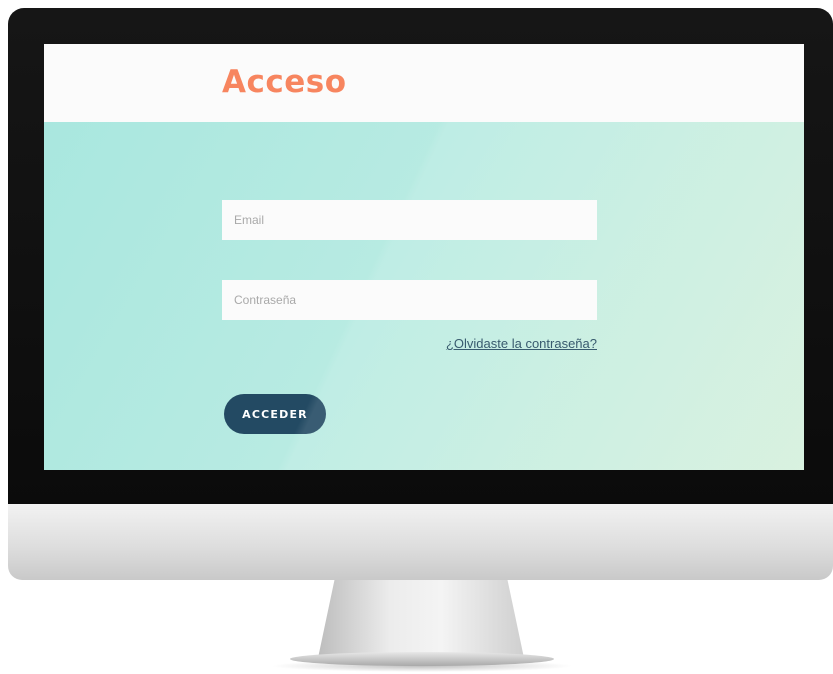 This screenshot has height=674, width=833. Describe the element at coordinates (424, 83) in the screenshot. I see `app-header: Acceso` at that location.